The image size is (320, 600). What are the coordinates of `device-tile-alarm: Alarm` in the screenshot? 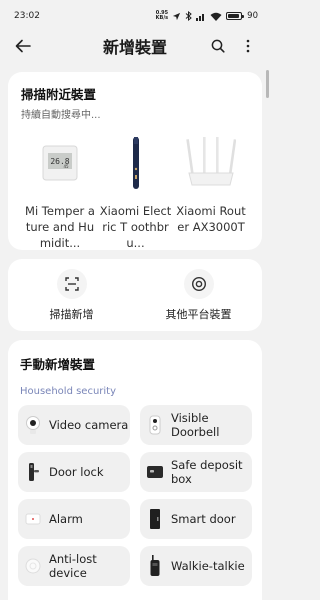 It's located at (74, 519).